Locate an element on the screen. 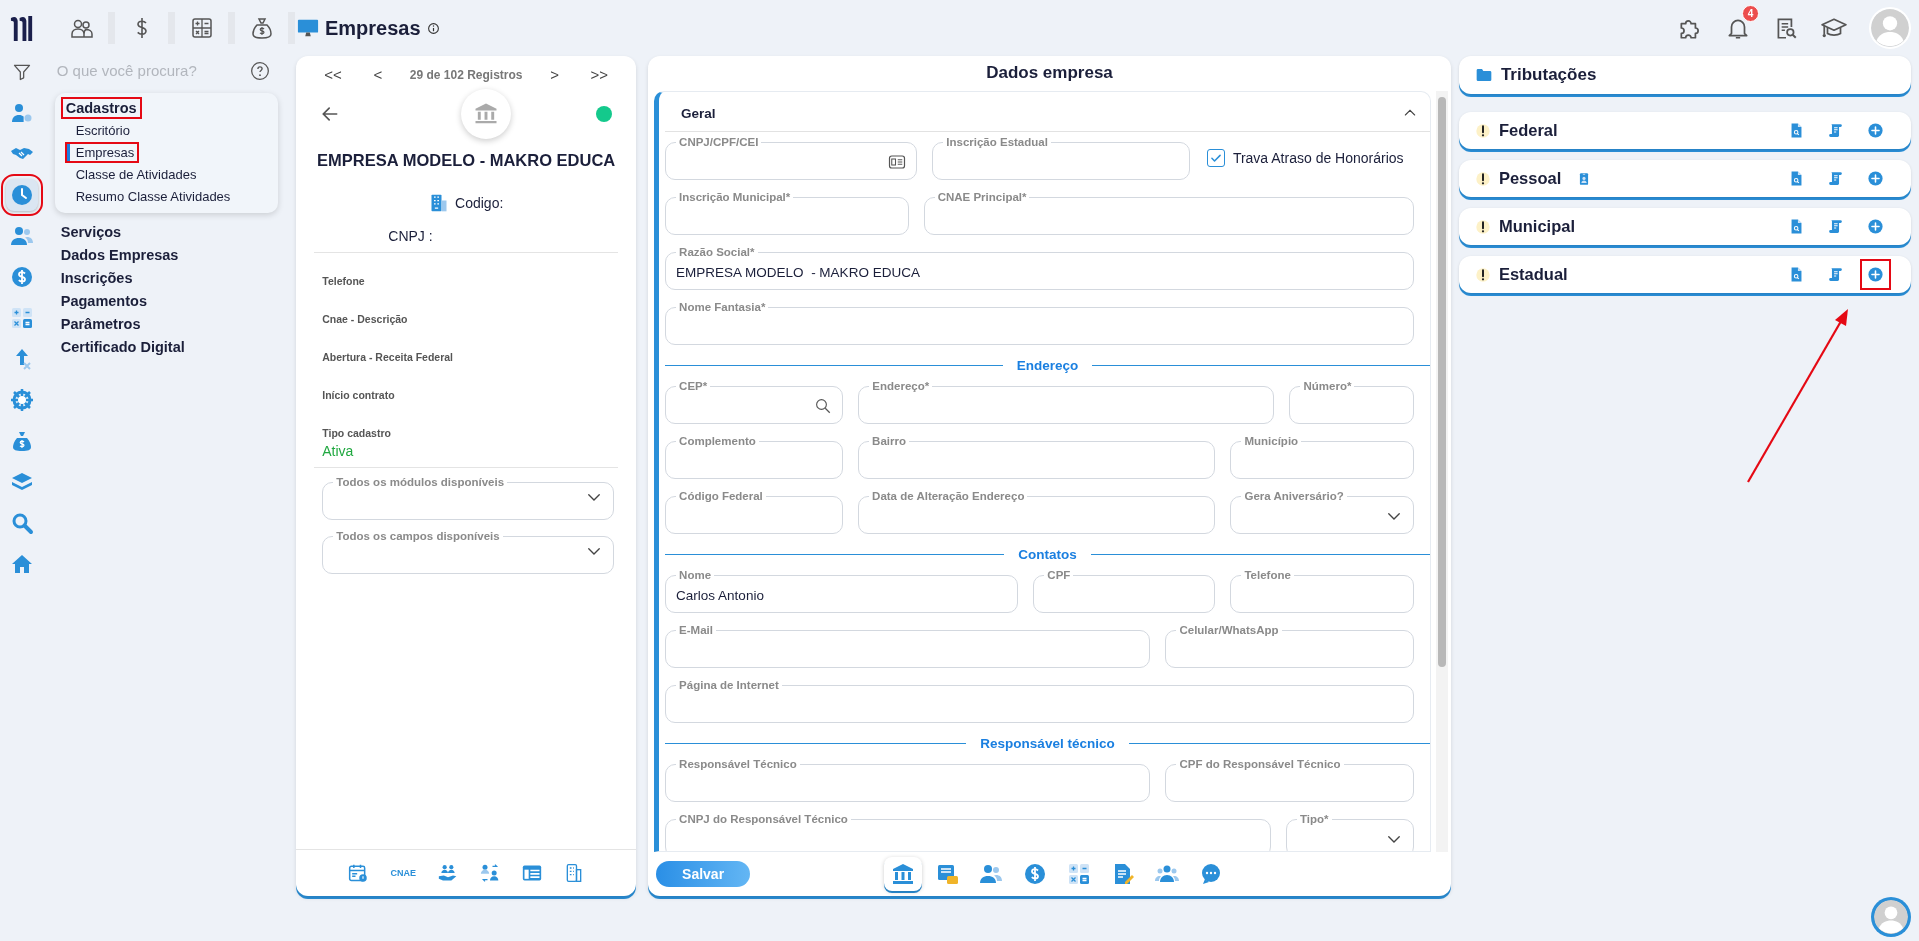 This screenshot has height=941, width=1919. notification-badge: 4 is located at coordinates (1750, 13).